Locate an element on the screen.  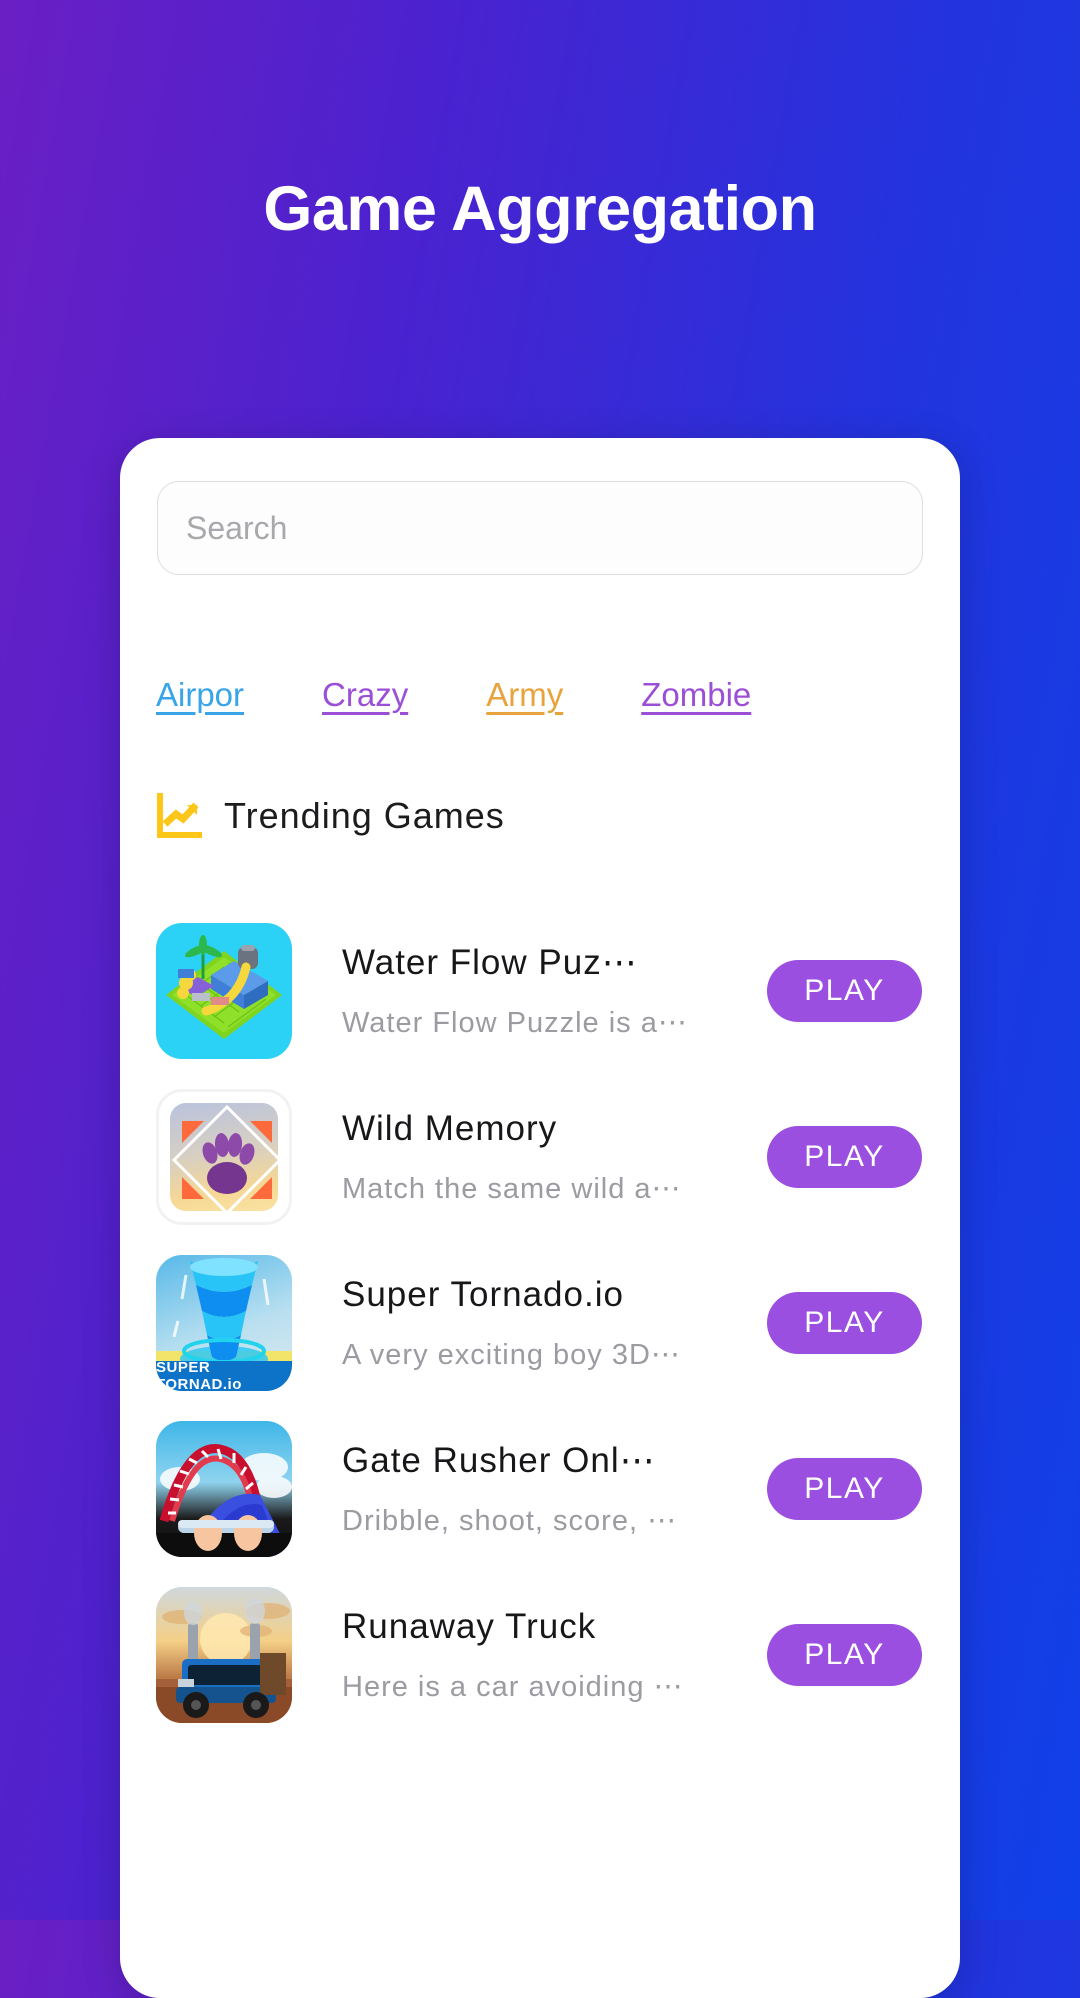
trending-chart-icon is located at coordinates (179, 815).